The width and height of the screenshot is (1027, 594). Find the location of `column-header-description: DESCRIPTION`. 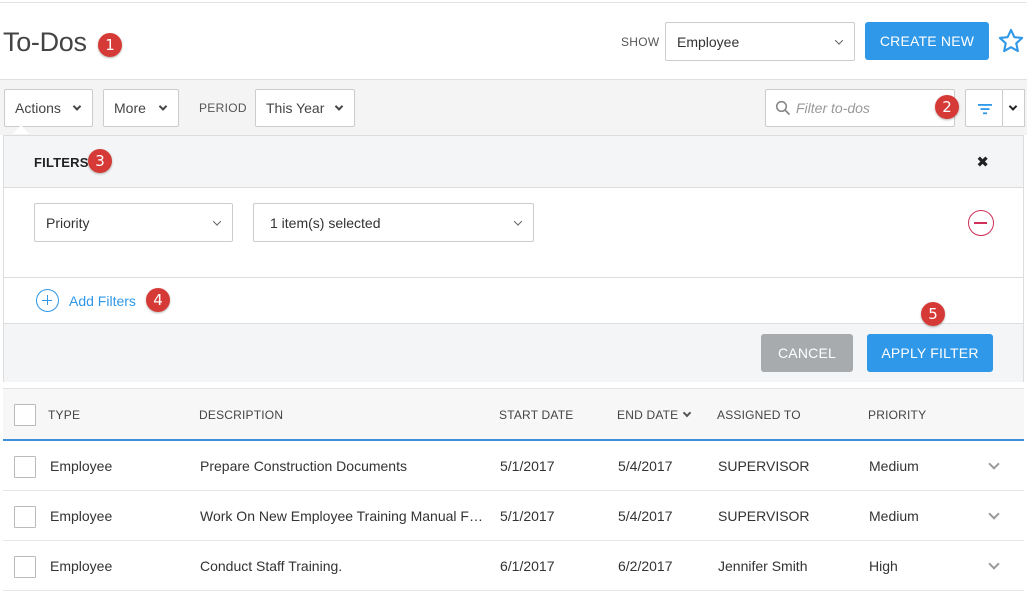

column-header-description: DESCRIPTION is located at coordinates (241, 415).